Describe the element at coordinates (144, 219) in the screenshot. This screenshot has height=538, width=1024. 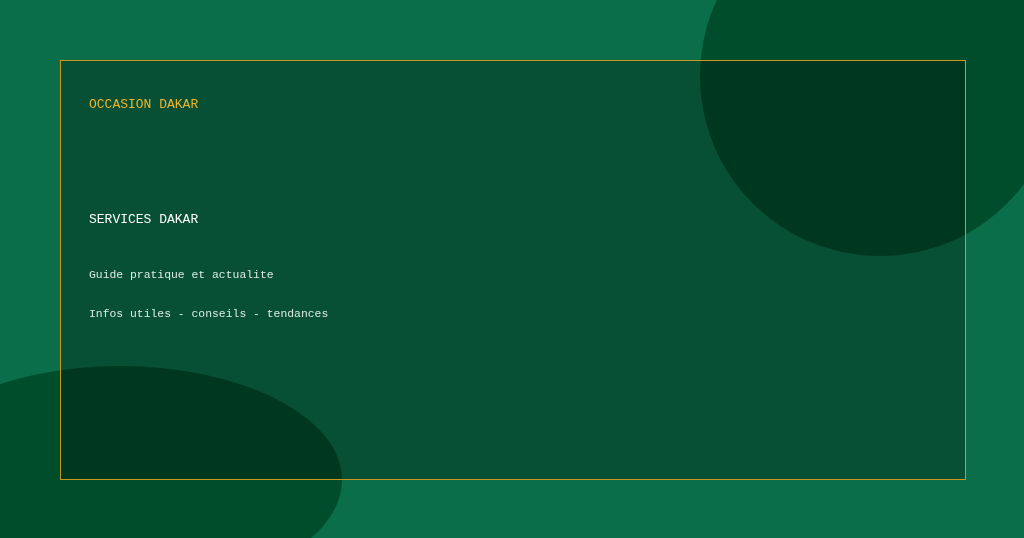
I see `section-title: SERVICES DAKAR` at that location.